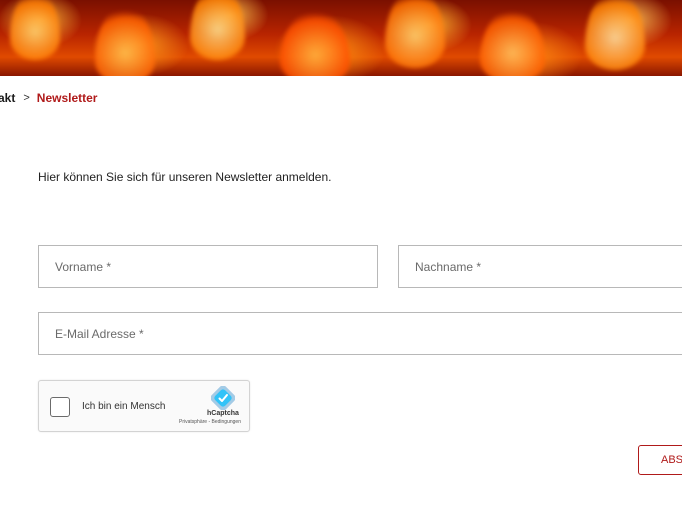 Image resolution: width=682 pixels, height=512 pixels. What do you see at coordinates (67, 98) in the screenshot?
I see `breadcrumb-current: Newsletter` at bounding box center [67, 98].